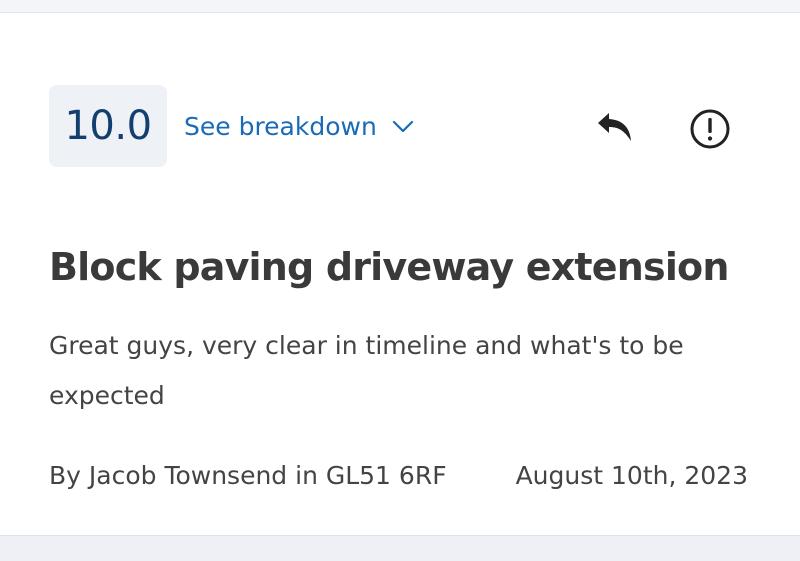 The image size is (800, 561). I want to click on score-value: 10.0, so click(108, 126).